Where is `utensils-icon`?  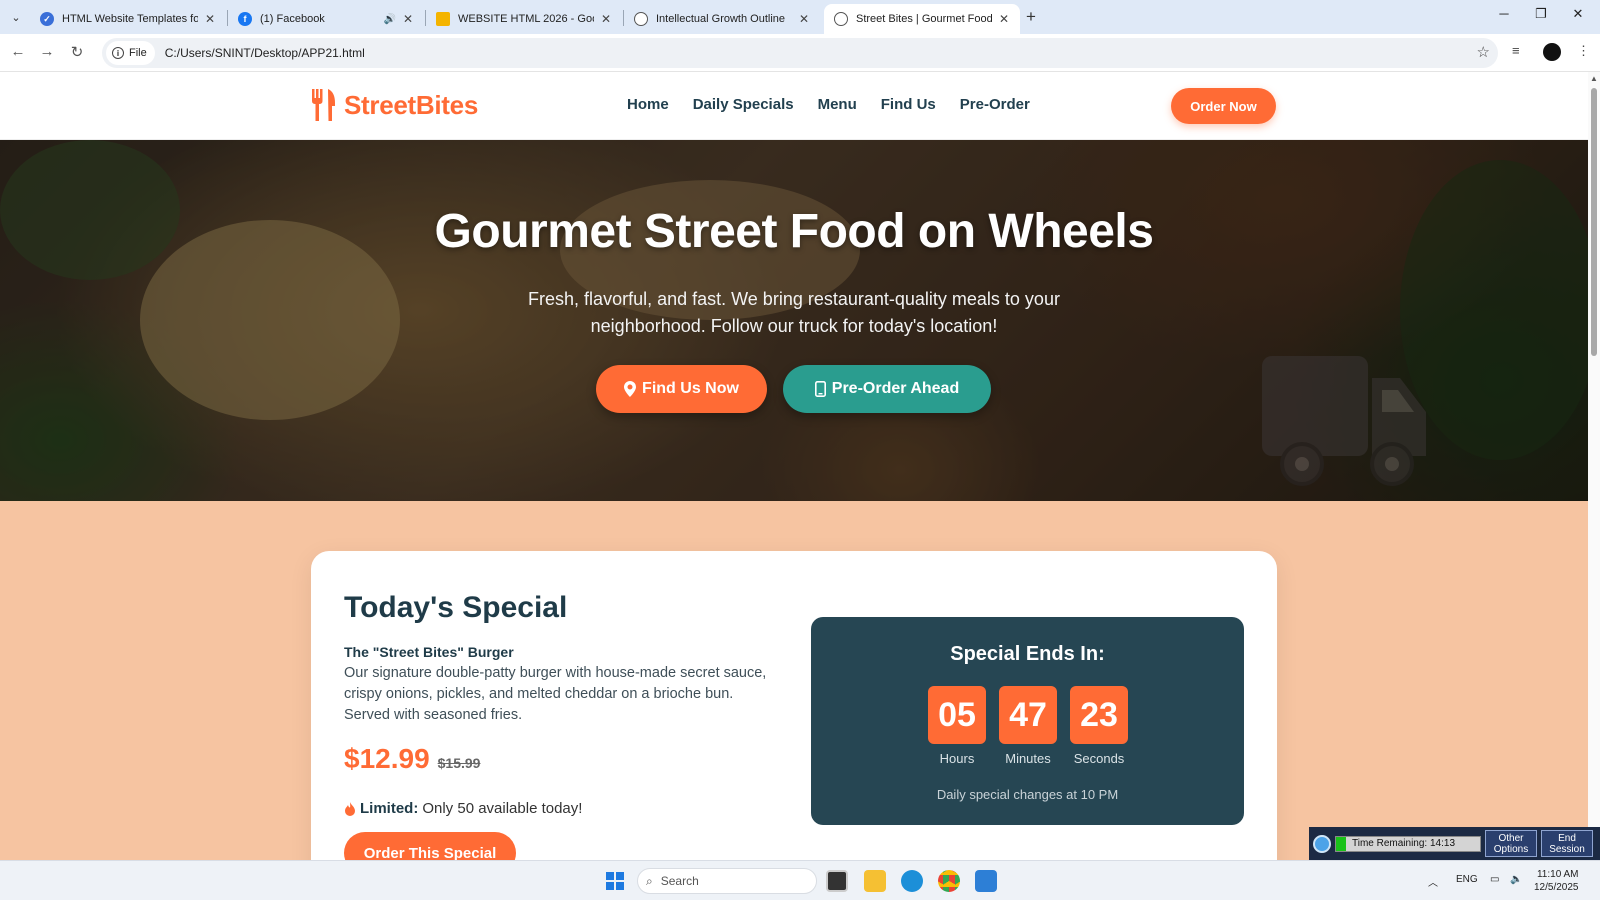 utensils-icon is located at coordinates (323, 105).